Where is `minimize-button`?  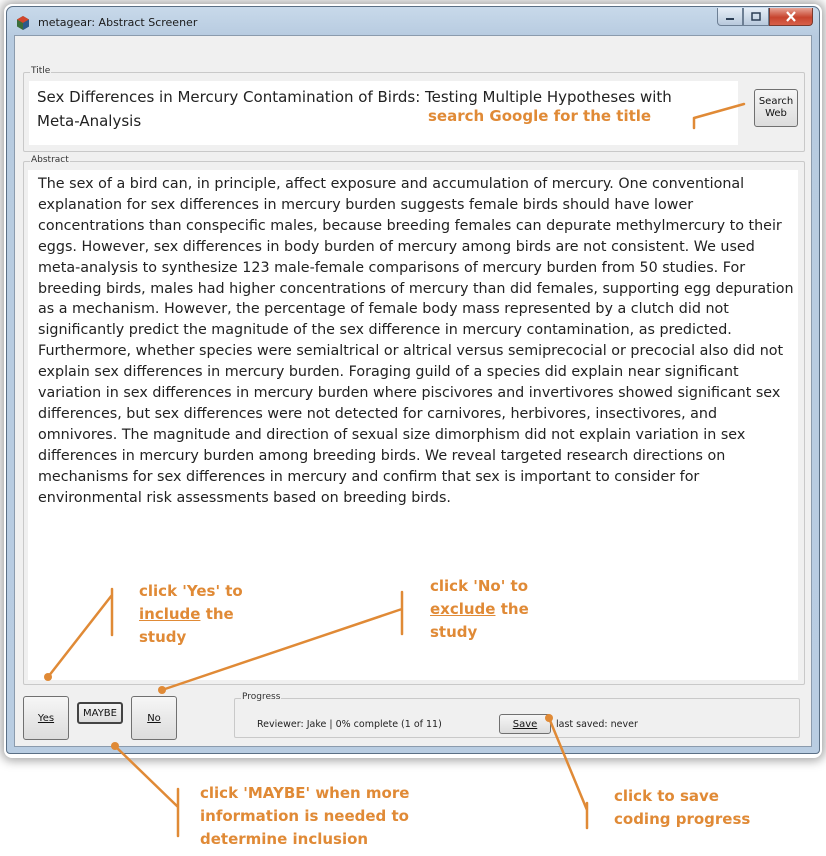 minimize-button is located at coordinates (730, 17).